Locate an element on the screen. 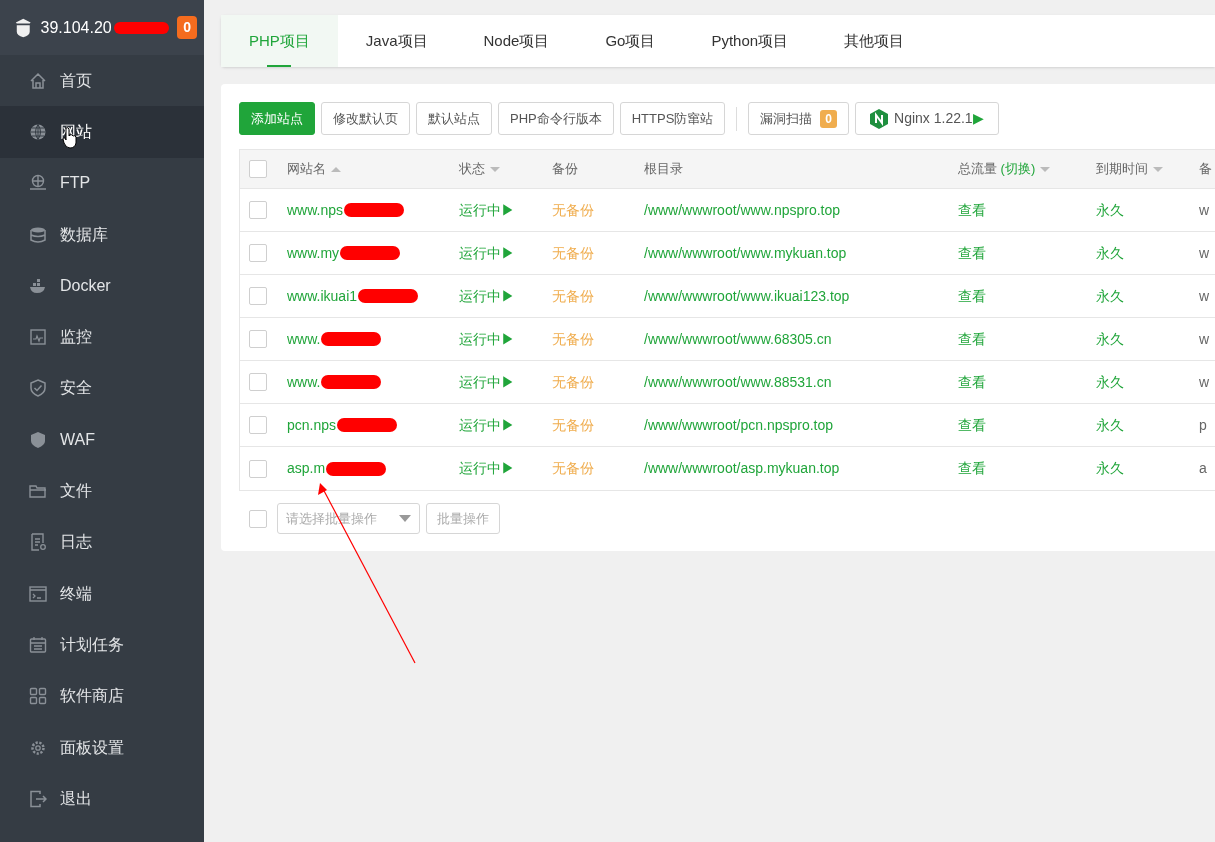 This screenshot has height=842, width=1215. toolbar-button: HTTPS防窜站 is located at coordinates (672, 118).